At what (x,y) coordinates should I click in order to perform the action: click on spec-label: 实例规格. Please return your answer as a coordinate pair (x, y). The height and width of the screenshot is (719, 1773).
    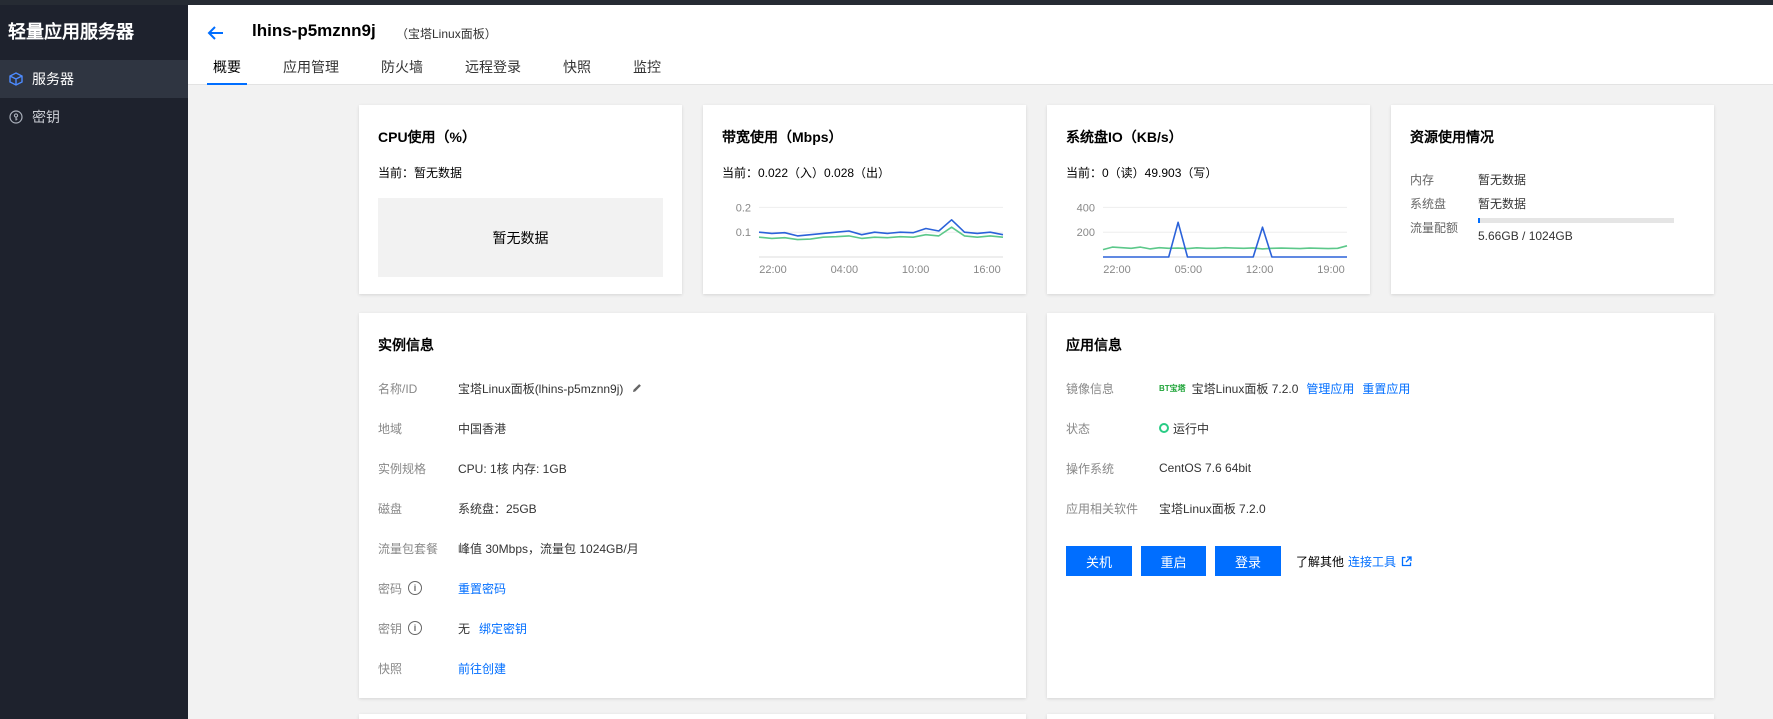
    Looking at the image, I should click on (402, 468).